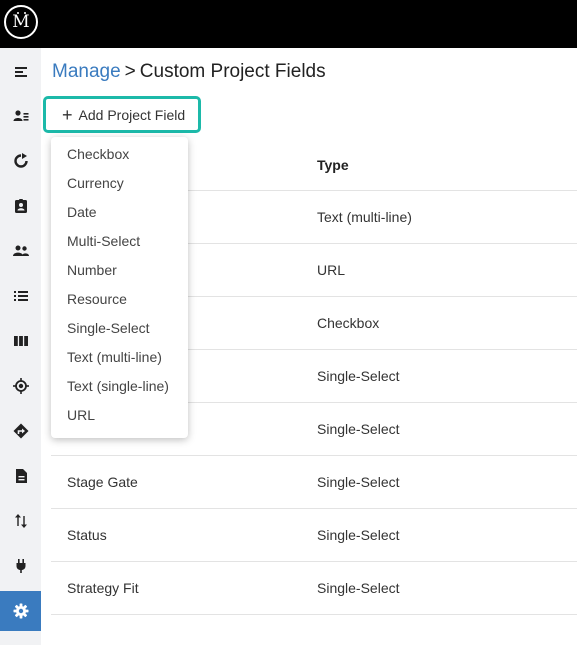  Describe the element at coordinates (119, 328) in the screenshot. I see `dropdown-item-single-select: Single-Select` at that location.